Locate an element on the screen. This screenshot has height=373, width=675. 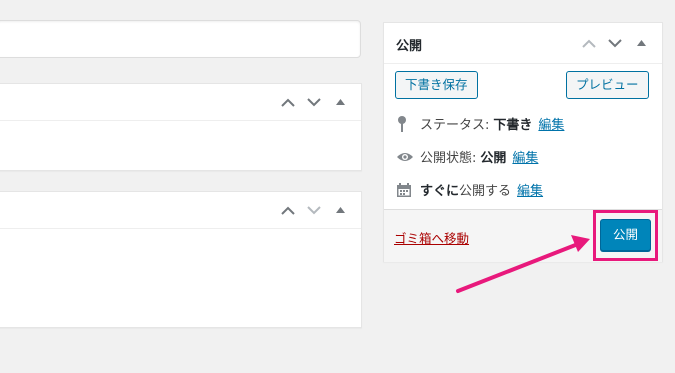
preview-button: プレビュー is located at coordinates (607, 85).